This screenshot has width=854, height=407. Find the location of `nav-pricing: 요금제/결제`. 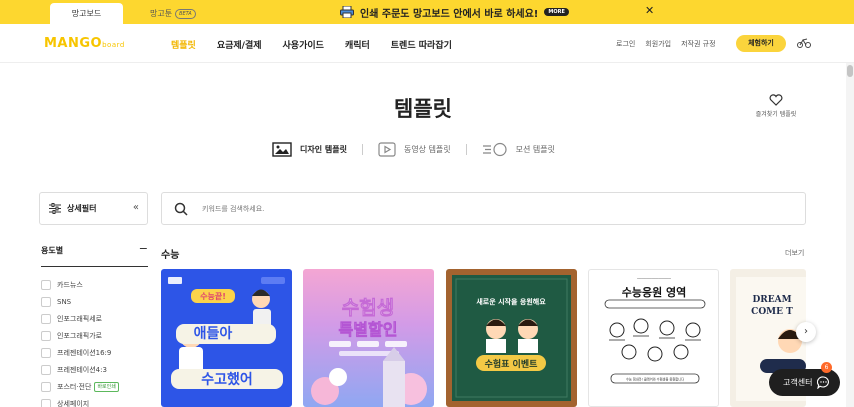

nav-pricing: 요금제/결제 is located at coordinates (239, 44).